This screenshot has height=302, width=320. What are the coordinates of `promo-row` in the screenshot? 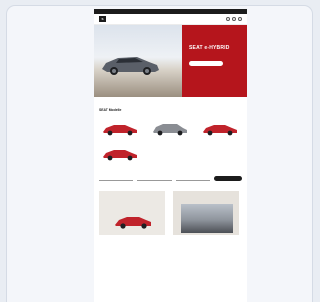 It's located at (173, 213).